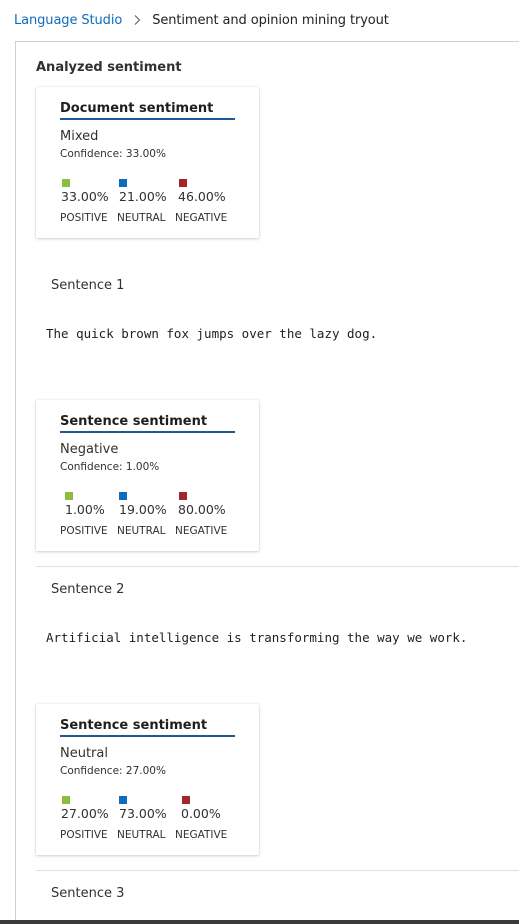  What do you see at coordinates (85, 196) in the screenshot?
I see `positive-score: 33.00%` at bounding box center [85, 196].